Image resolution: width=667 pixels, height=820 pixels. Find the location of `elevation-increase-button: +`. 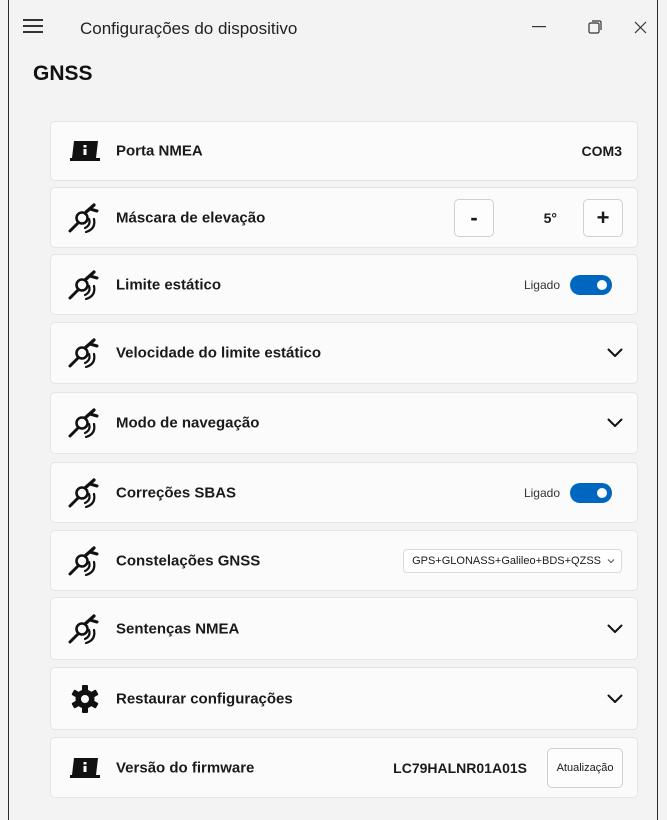

elevation-increase-button: + is located at coordinates (603, 217).